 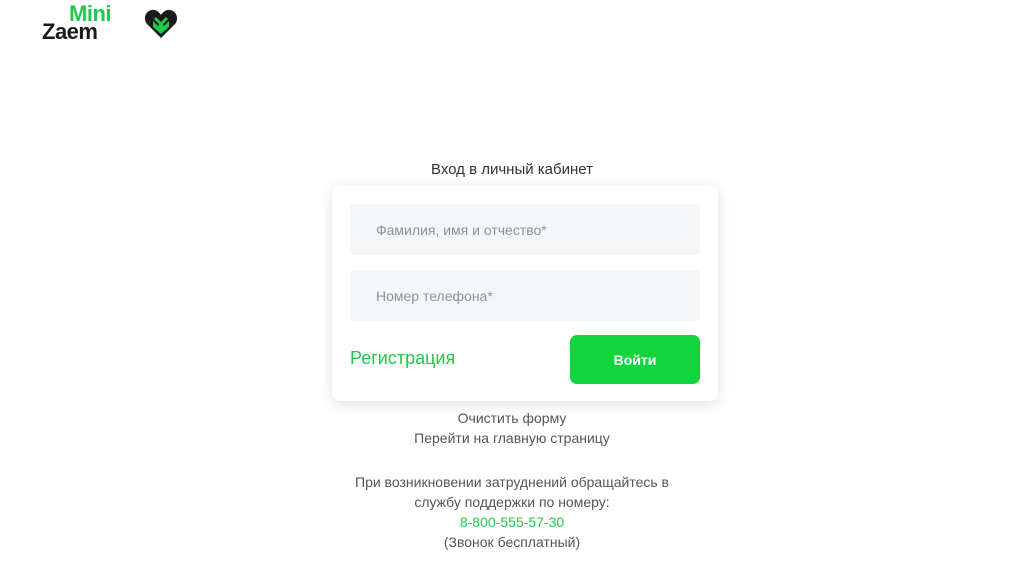 I want to click on logo-heart-icon, so click(x=161, y=23).